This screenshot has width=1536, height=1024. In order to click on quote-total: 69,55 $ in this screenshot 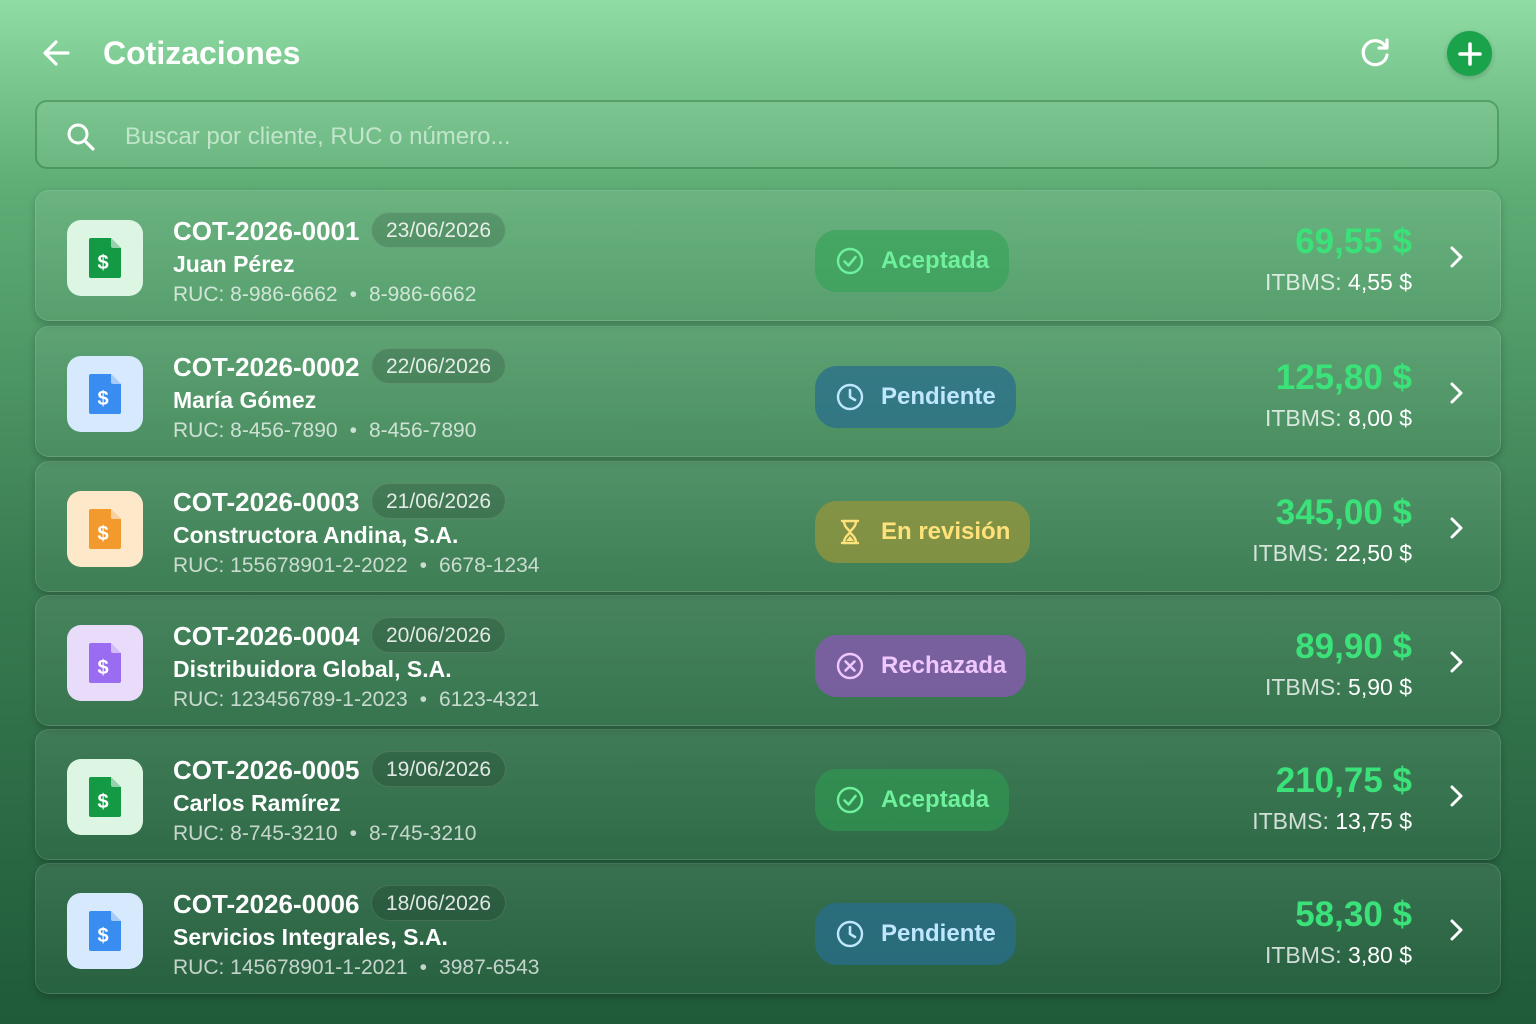, I will do `click(1353, 241)`.